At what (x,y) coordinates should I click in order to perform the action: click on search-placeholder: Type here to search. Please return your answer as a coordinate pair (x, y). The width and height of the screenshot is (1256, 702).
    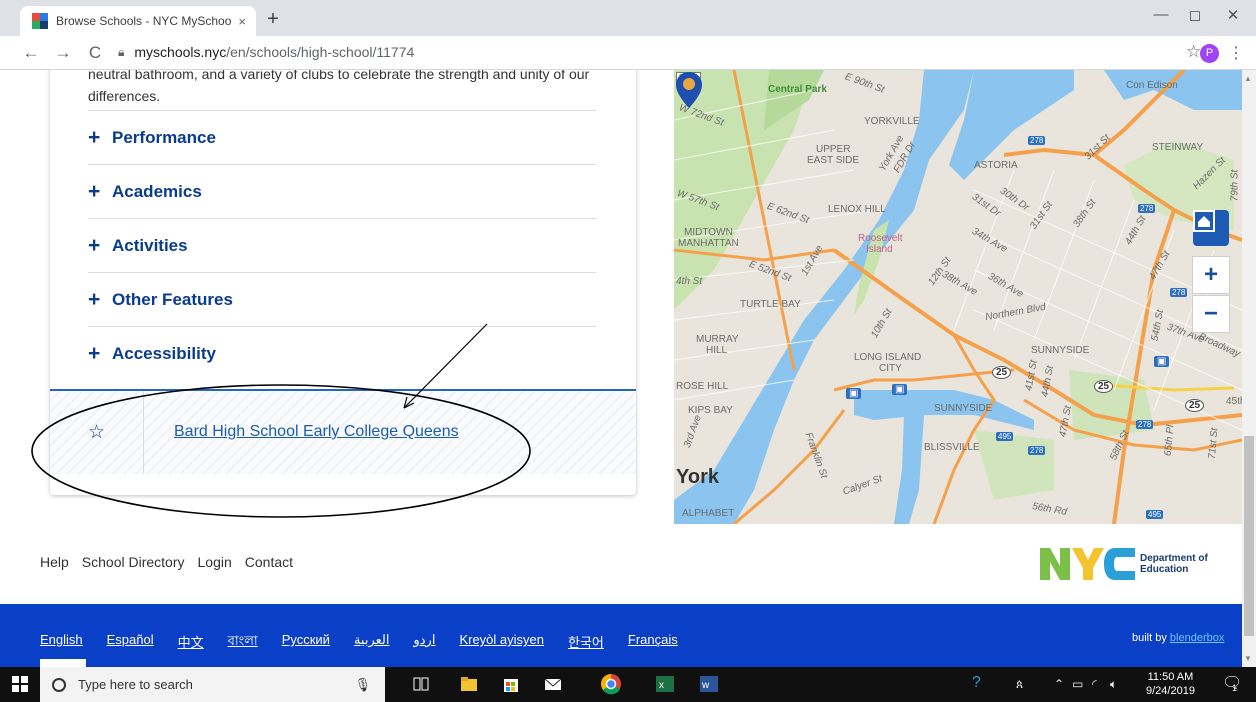
    Looking at the image, I should click on (135, 684).